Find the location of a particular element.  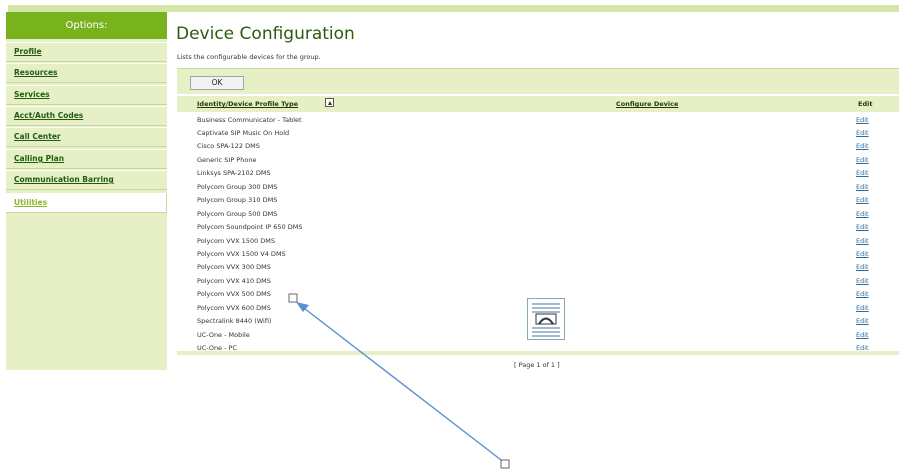

column-header-configure-device: Configure Device is located at coordinates (647, 104).